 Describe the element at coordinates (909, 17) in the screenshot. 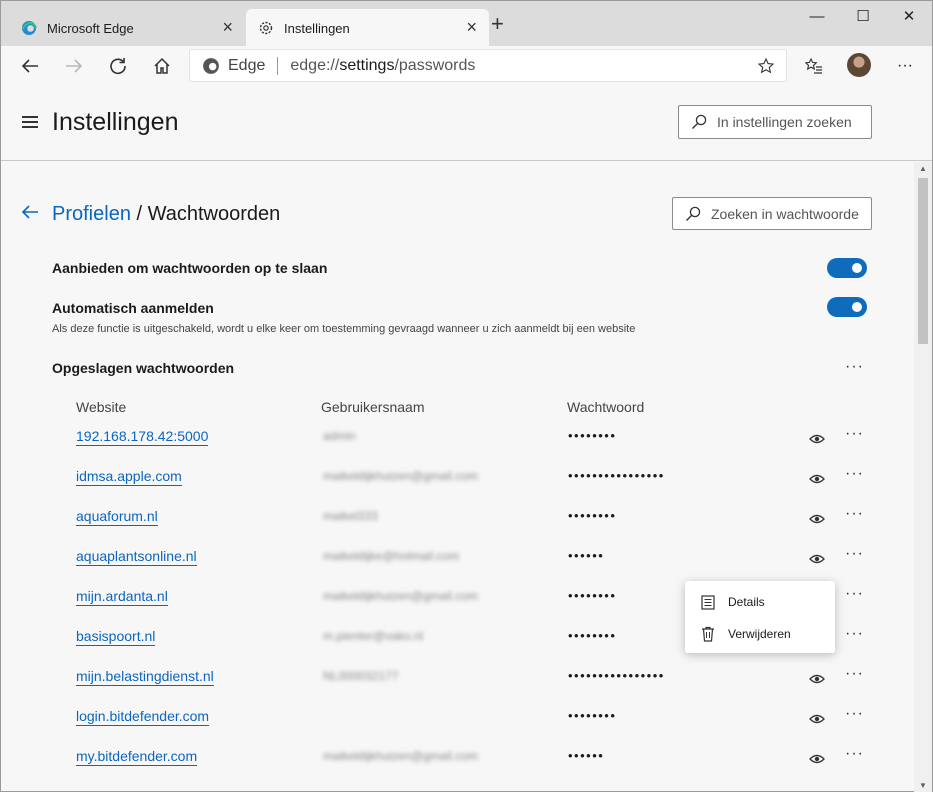

I see `close-window-icon: ✕` at that location.